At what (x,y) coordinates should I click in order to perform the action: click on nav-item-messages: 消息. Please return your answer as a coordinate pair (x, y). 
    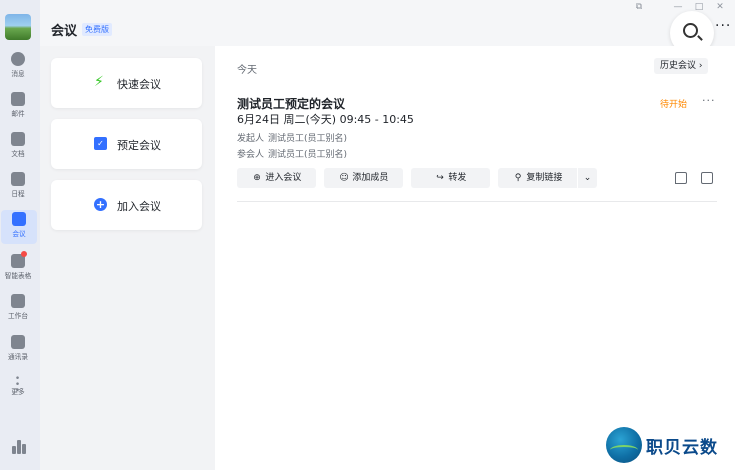
    Looking at the image, I should click on (18, 67).